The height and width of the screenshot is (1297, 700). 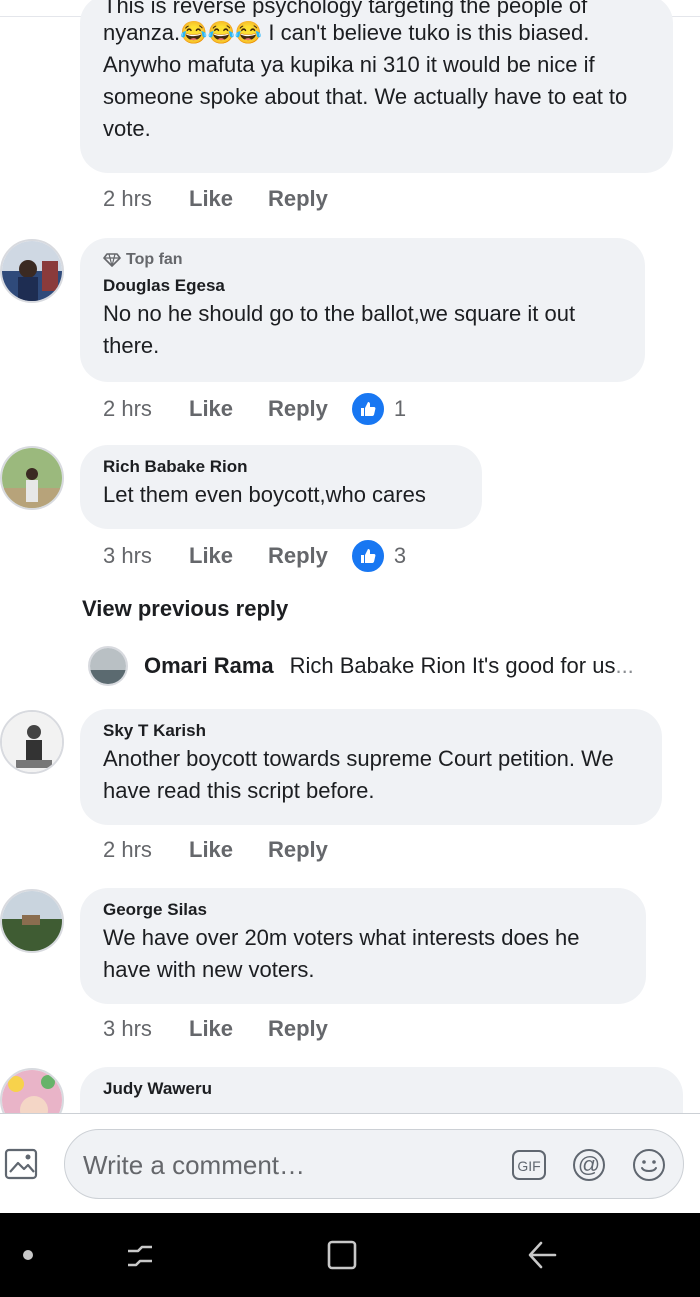 I want to click on dot-icon, so click(x=28, y=1255).